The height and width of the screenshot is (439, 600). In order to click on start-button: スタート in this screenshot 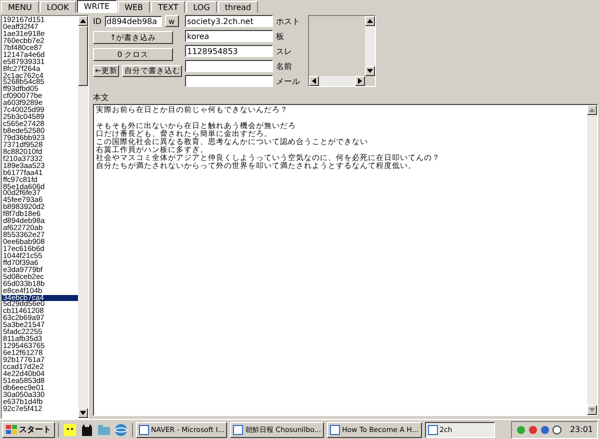, I will do `click(28, 430)`.